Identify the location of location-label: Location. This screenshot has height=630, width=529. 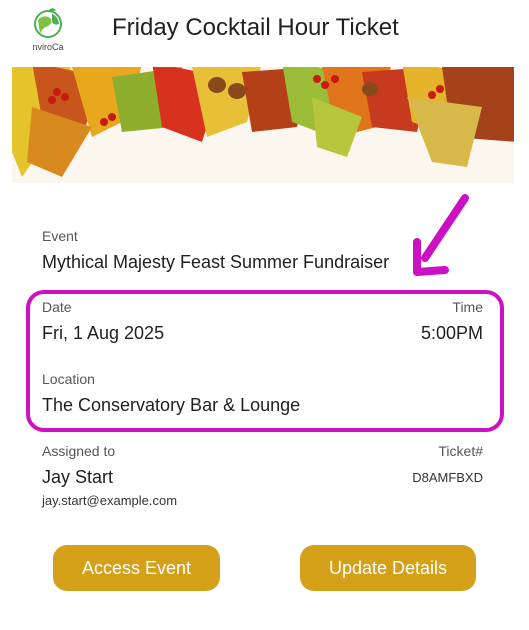
(68, 379).